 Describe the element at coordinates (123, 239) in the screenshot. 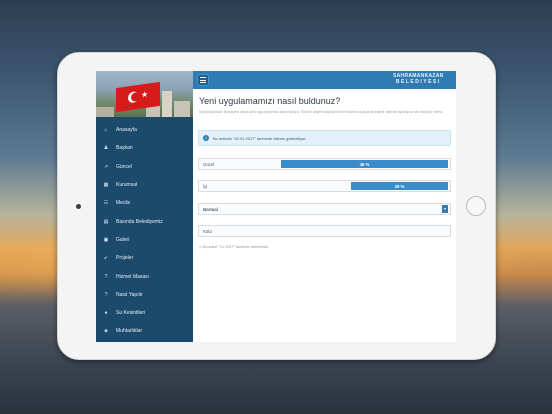

I see `sidebar-item-label: Galeri` at that location.